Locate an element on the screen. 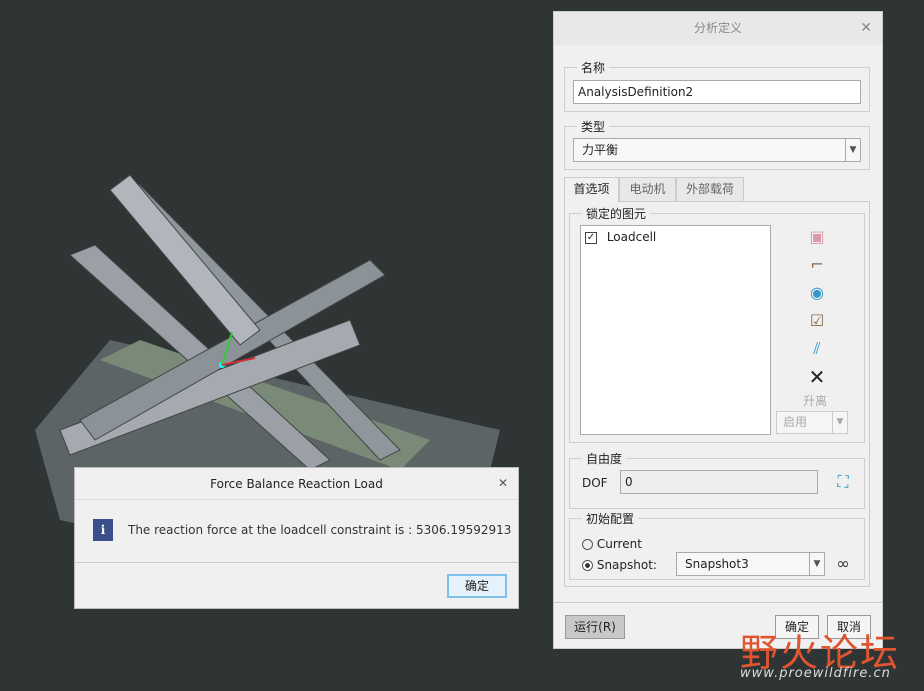 The width and height of the screenshot is (924, 691). dof-label: DOF is located at coordinates (595, 483).